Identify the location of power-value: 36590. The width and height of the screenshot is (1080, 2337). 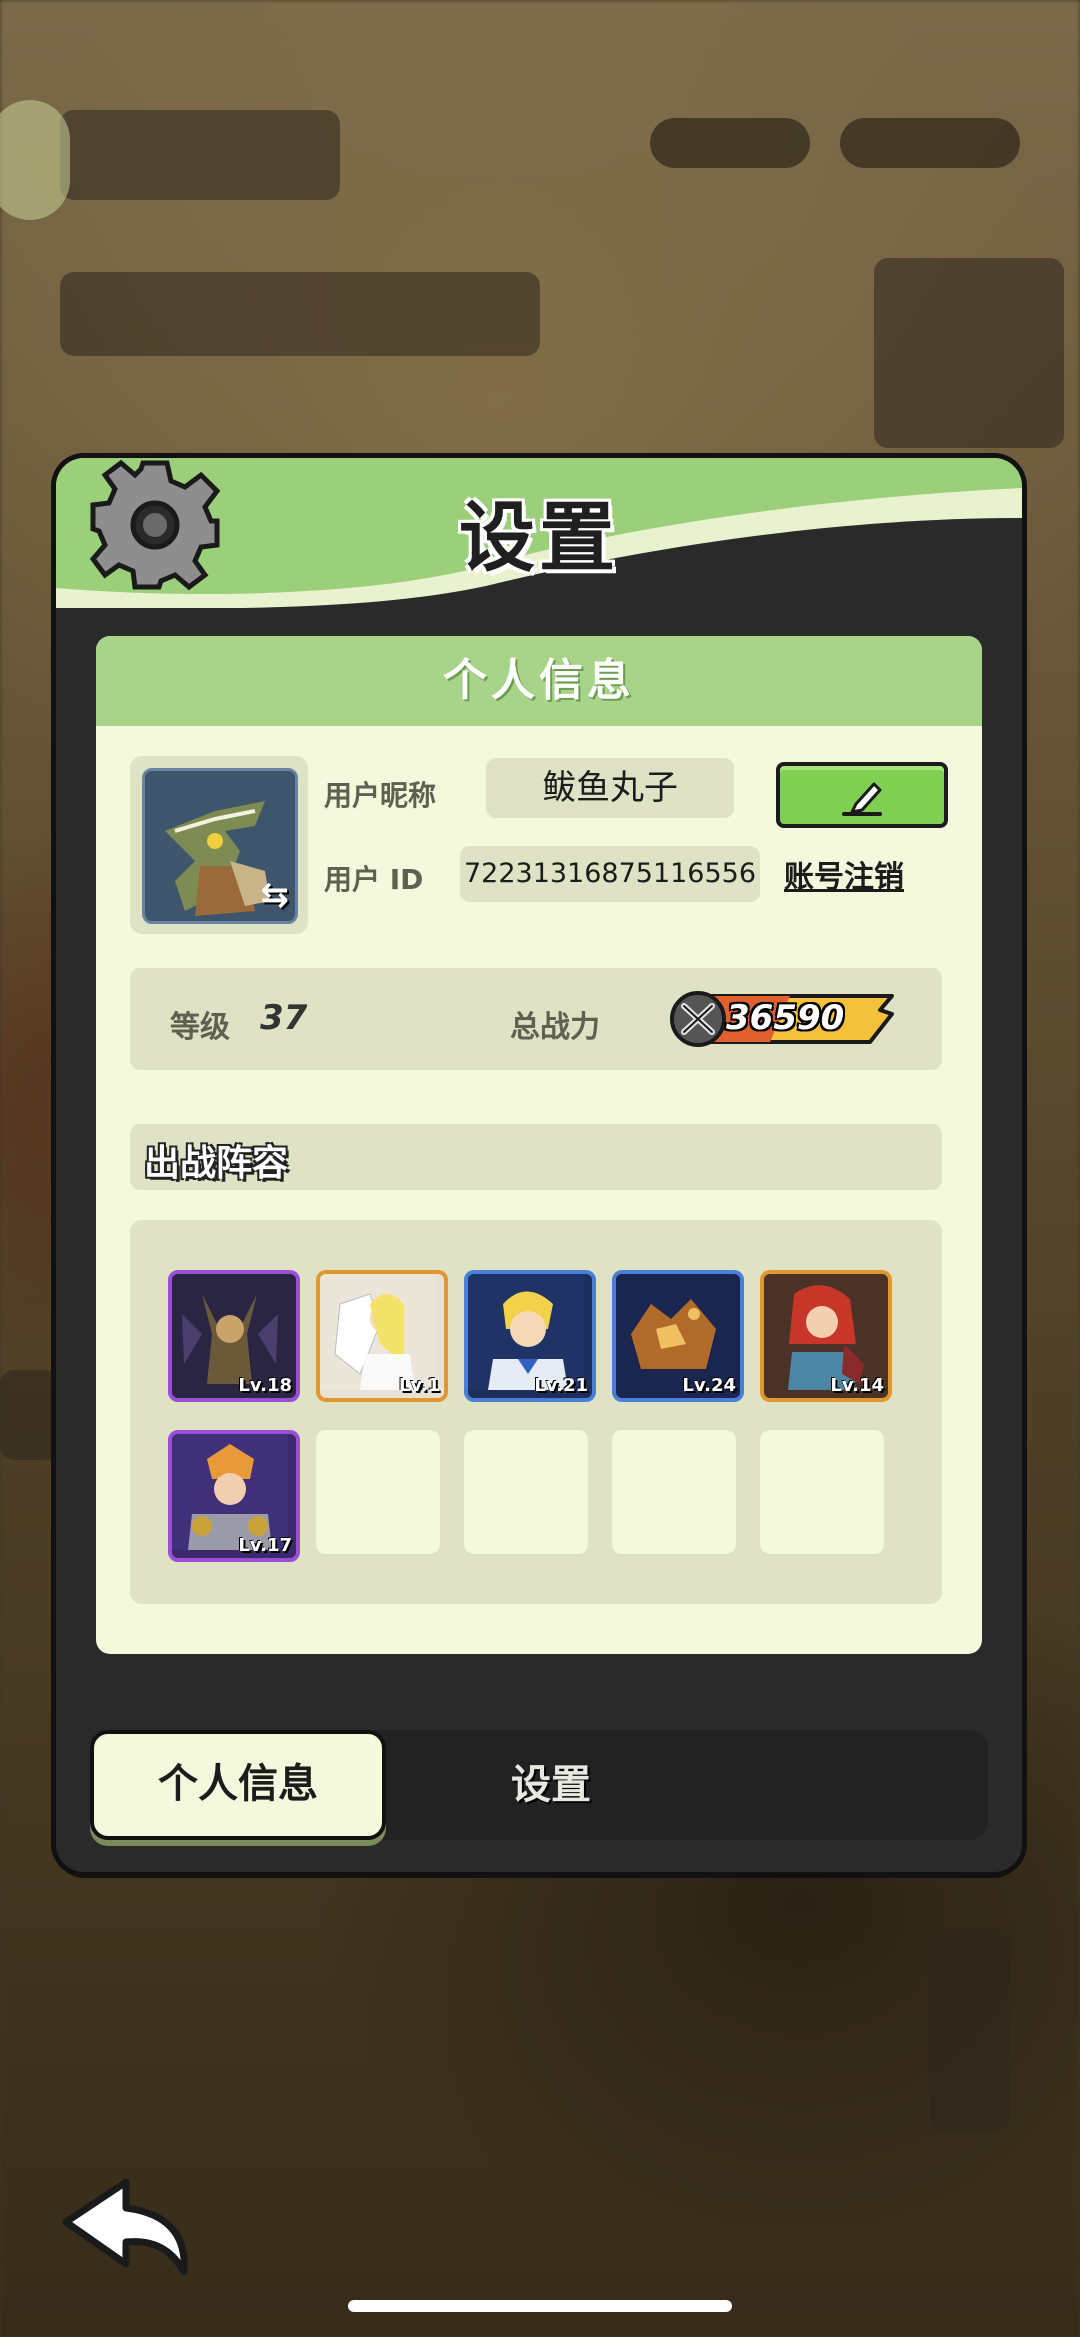
(785, 1018).